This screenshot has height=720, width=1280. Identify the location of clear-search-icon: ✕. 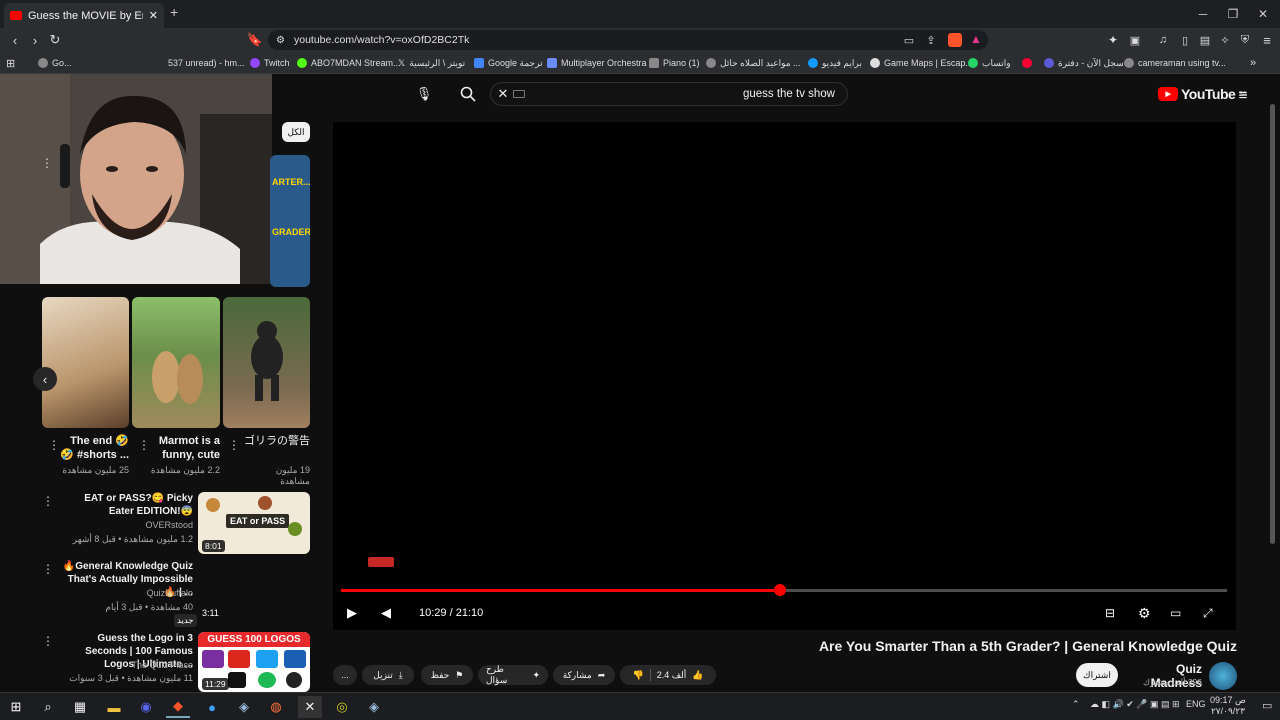
(503, 94).